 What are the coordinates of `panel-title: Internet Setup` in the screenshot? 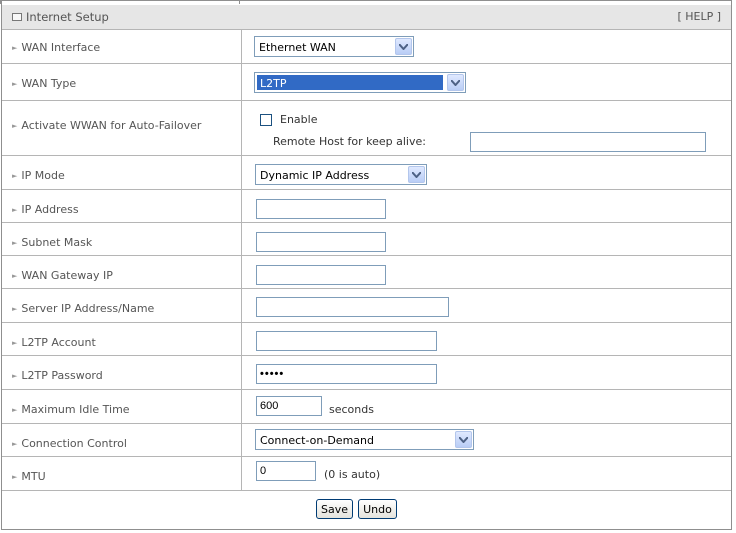 It's located at (67, 17).